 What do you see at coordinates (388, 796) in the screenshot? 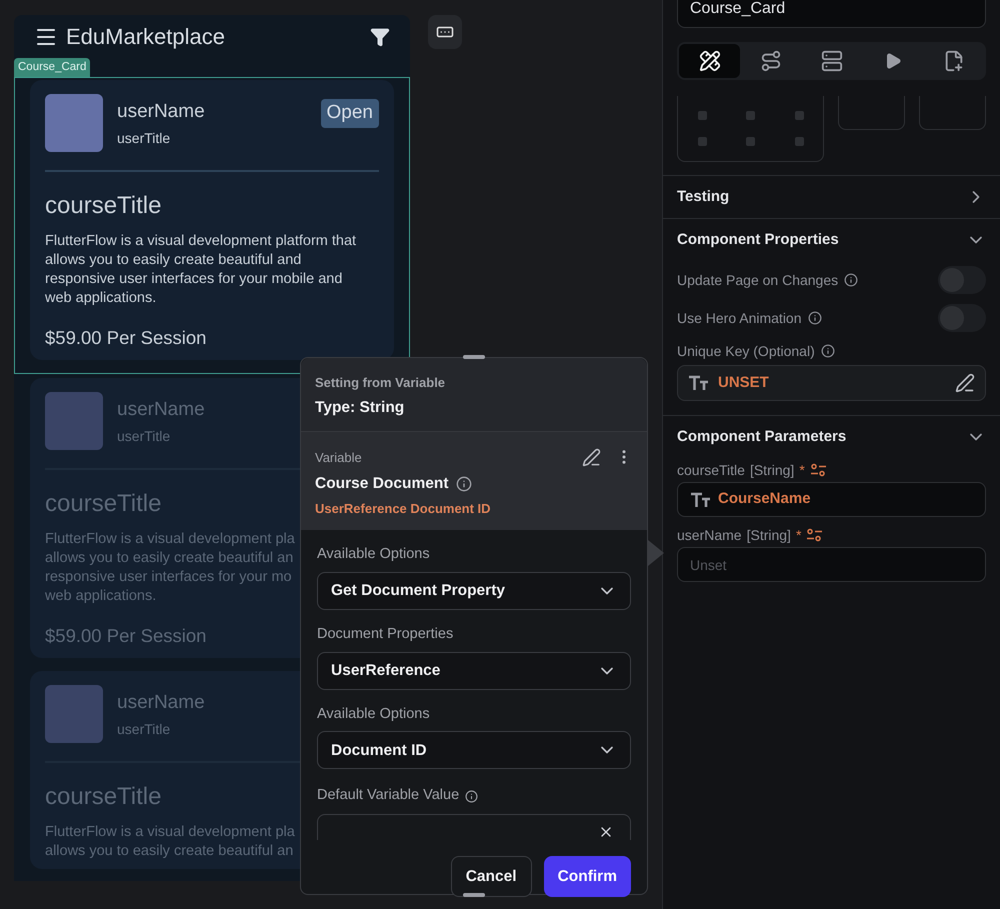
I see `field-label: Default Variable Value` at bounding box center [388, 796].